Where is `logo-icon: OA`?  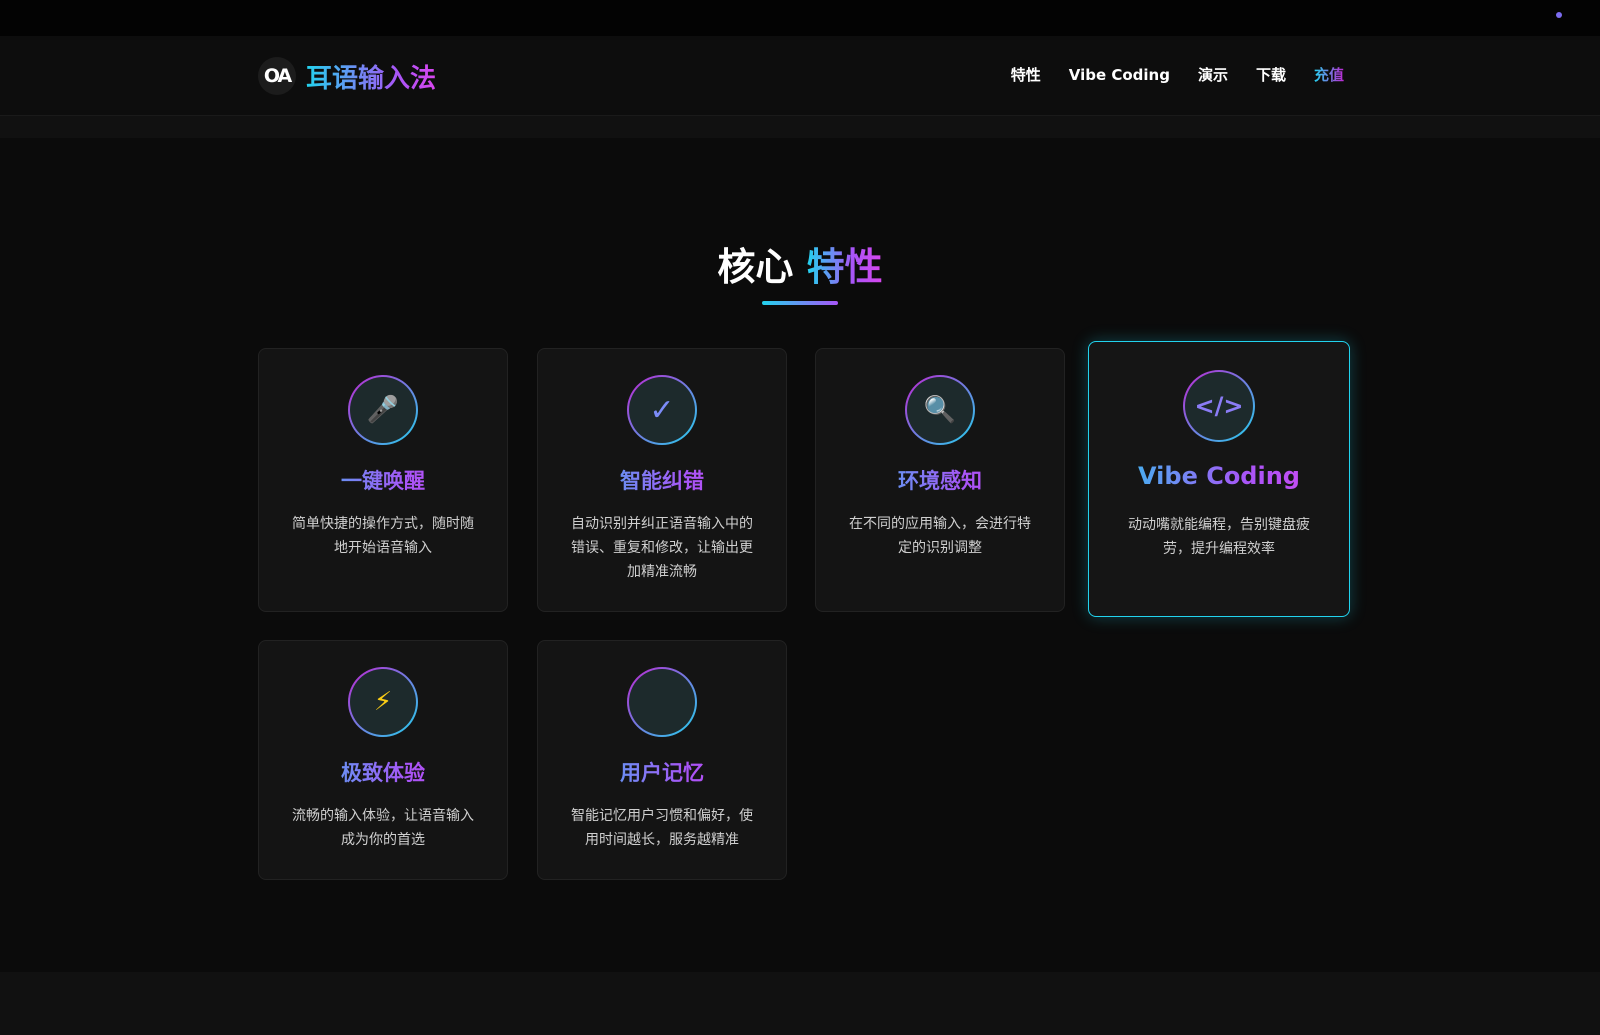
logo-icon: OA is located at coordinates (277, 76).